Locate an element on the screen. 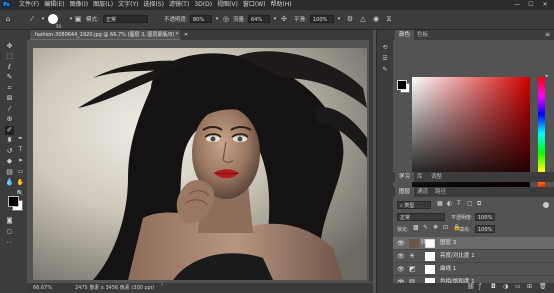 The image size is (554, 293). status-expand-icon: › is located at coordinates (162, 285).